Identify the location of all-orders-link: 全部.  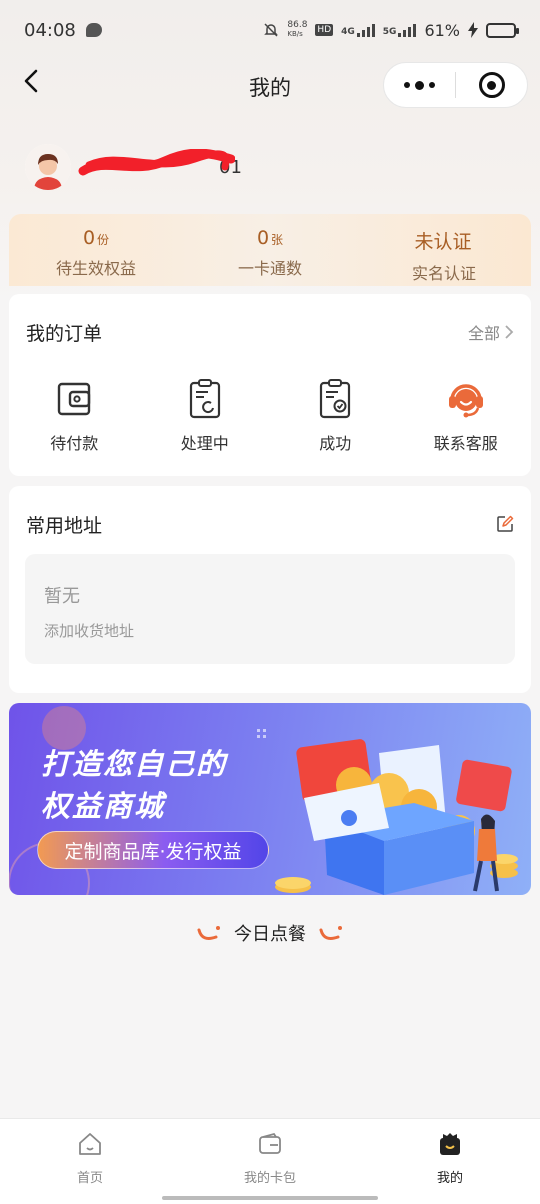
(491, 332).